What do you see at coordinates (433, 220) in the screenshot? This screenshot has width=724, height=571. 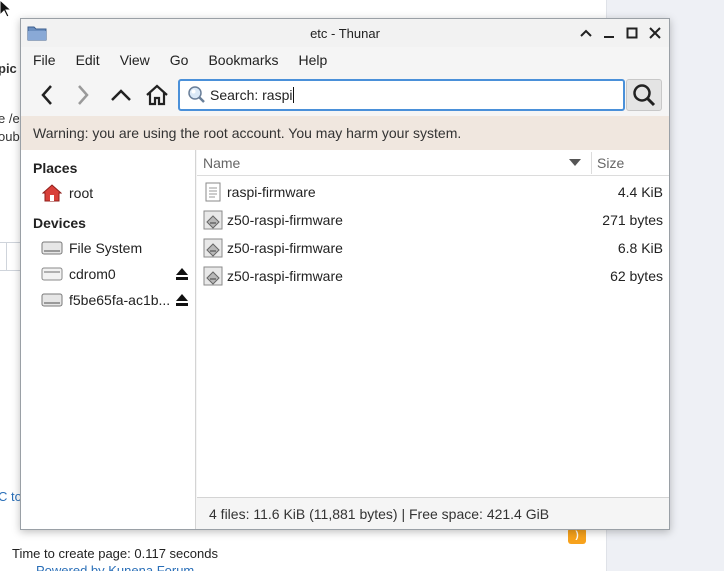 I see `file-row: z50-raspi-firmware 271 bytes` at bounding box center [433, 220].